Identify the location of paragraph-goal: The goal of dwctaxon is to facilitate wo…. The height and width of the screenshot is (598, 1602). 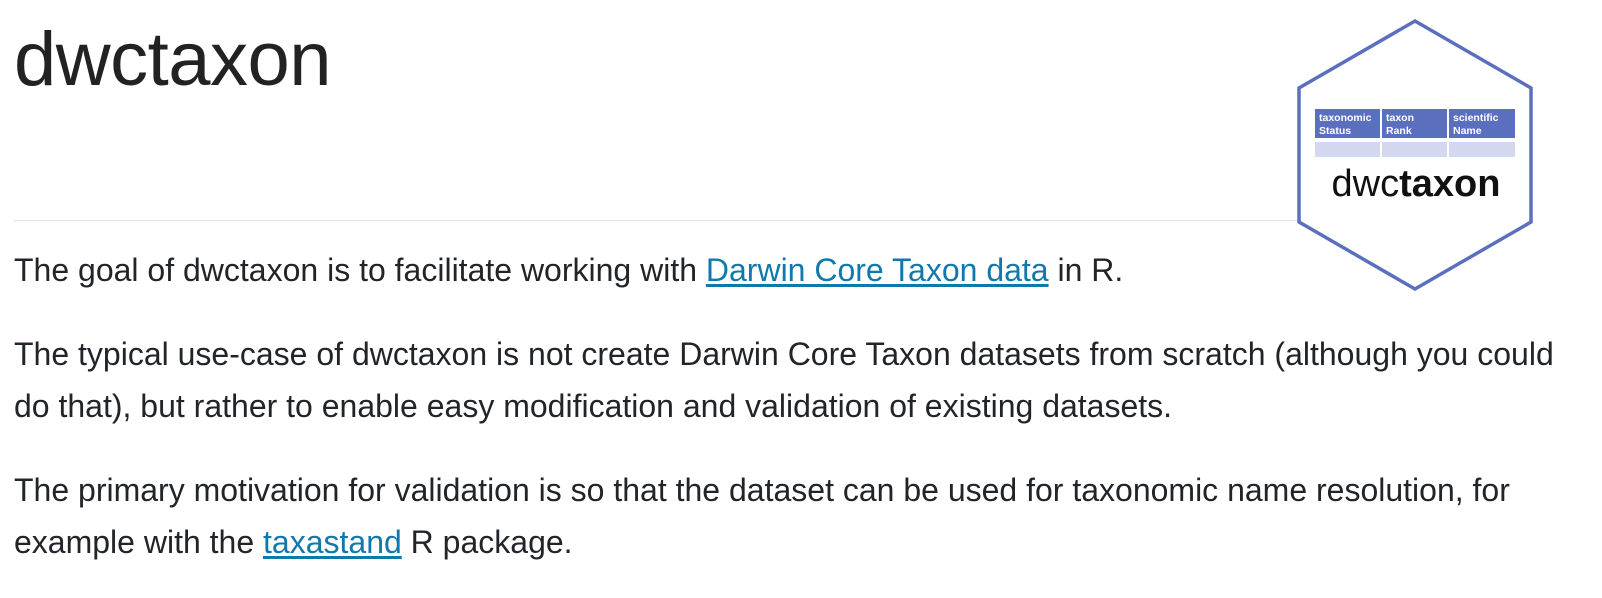
(784, 270).